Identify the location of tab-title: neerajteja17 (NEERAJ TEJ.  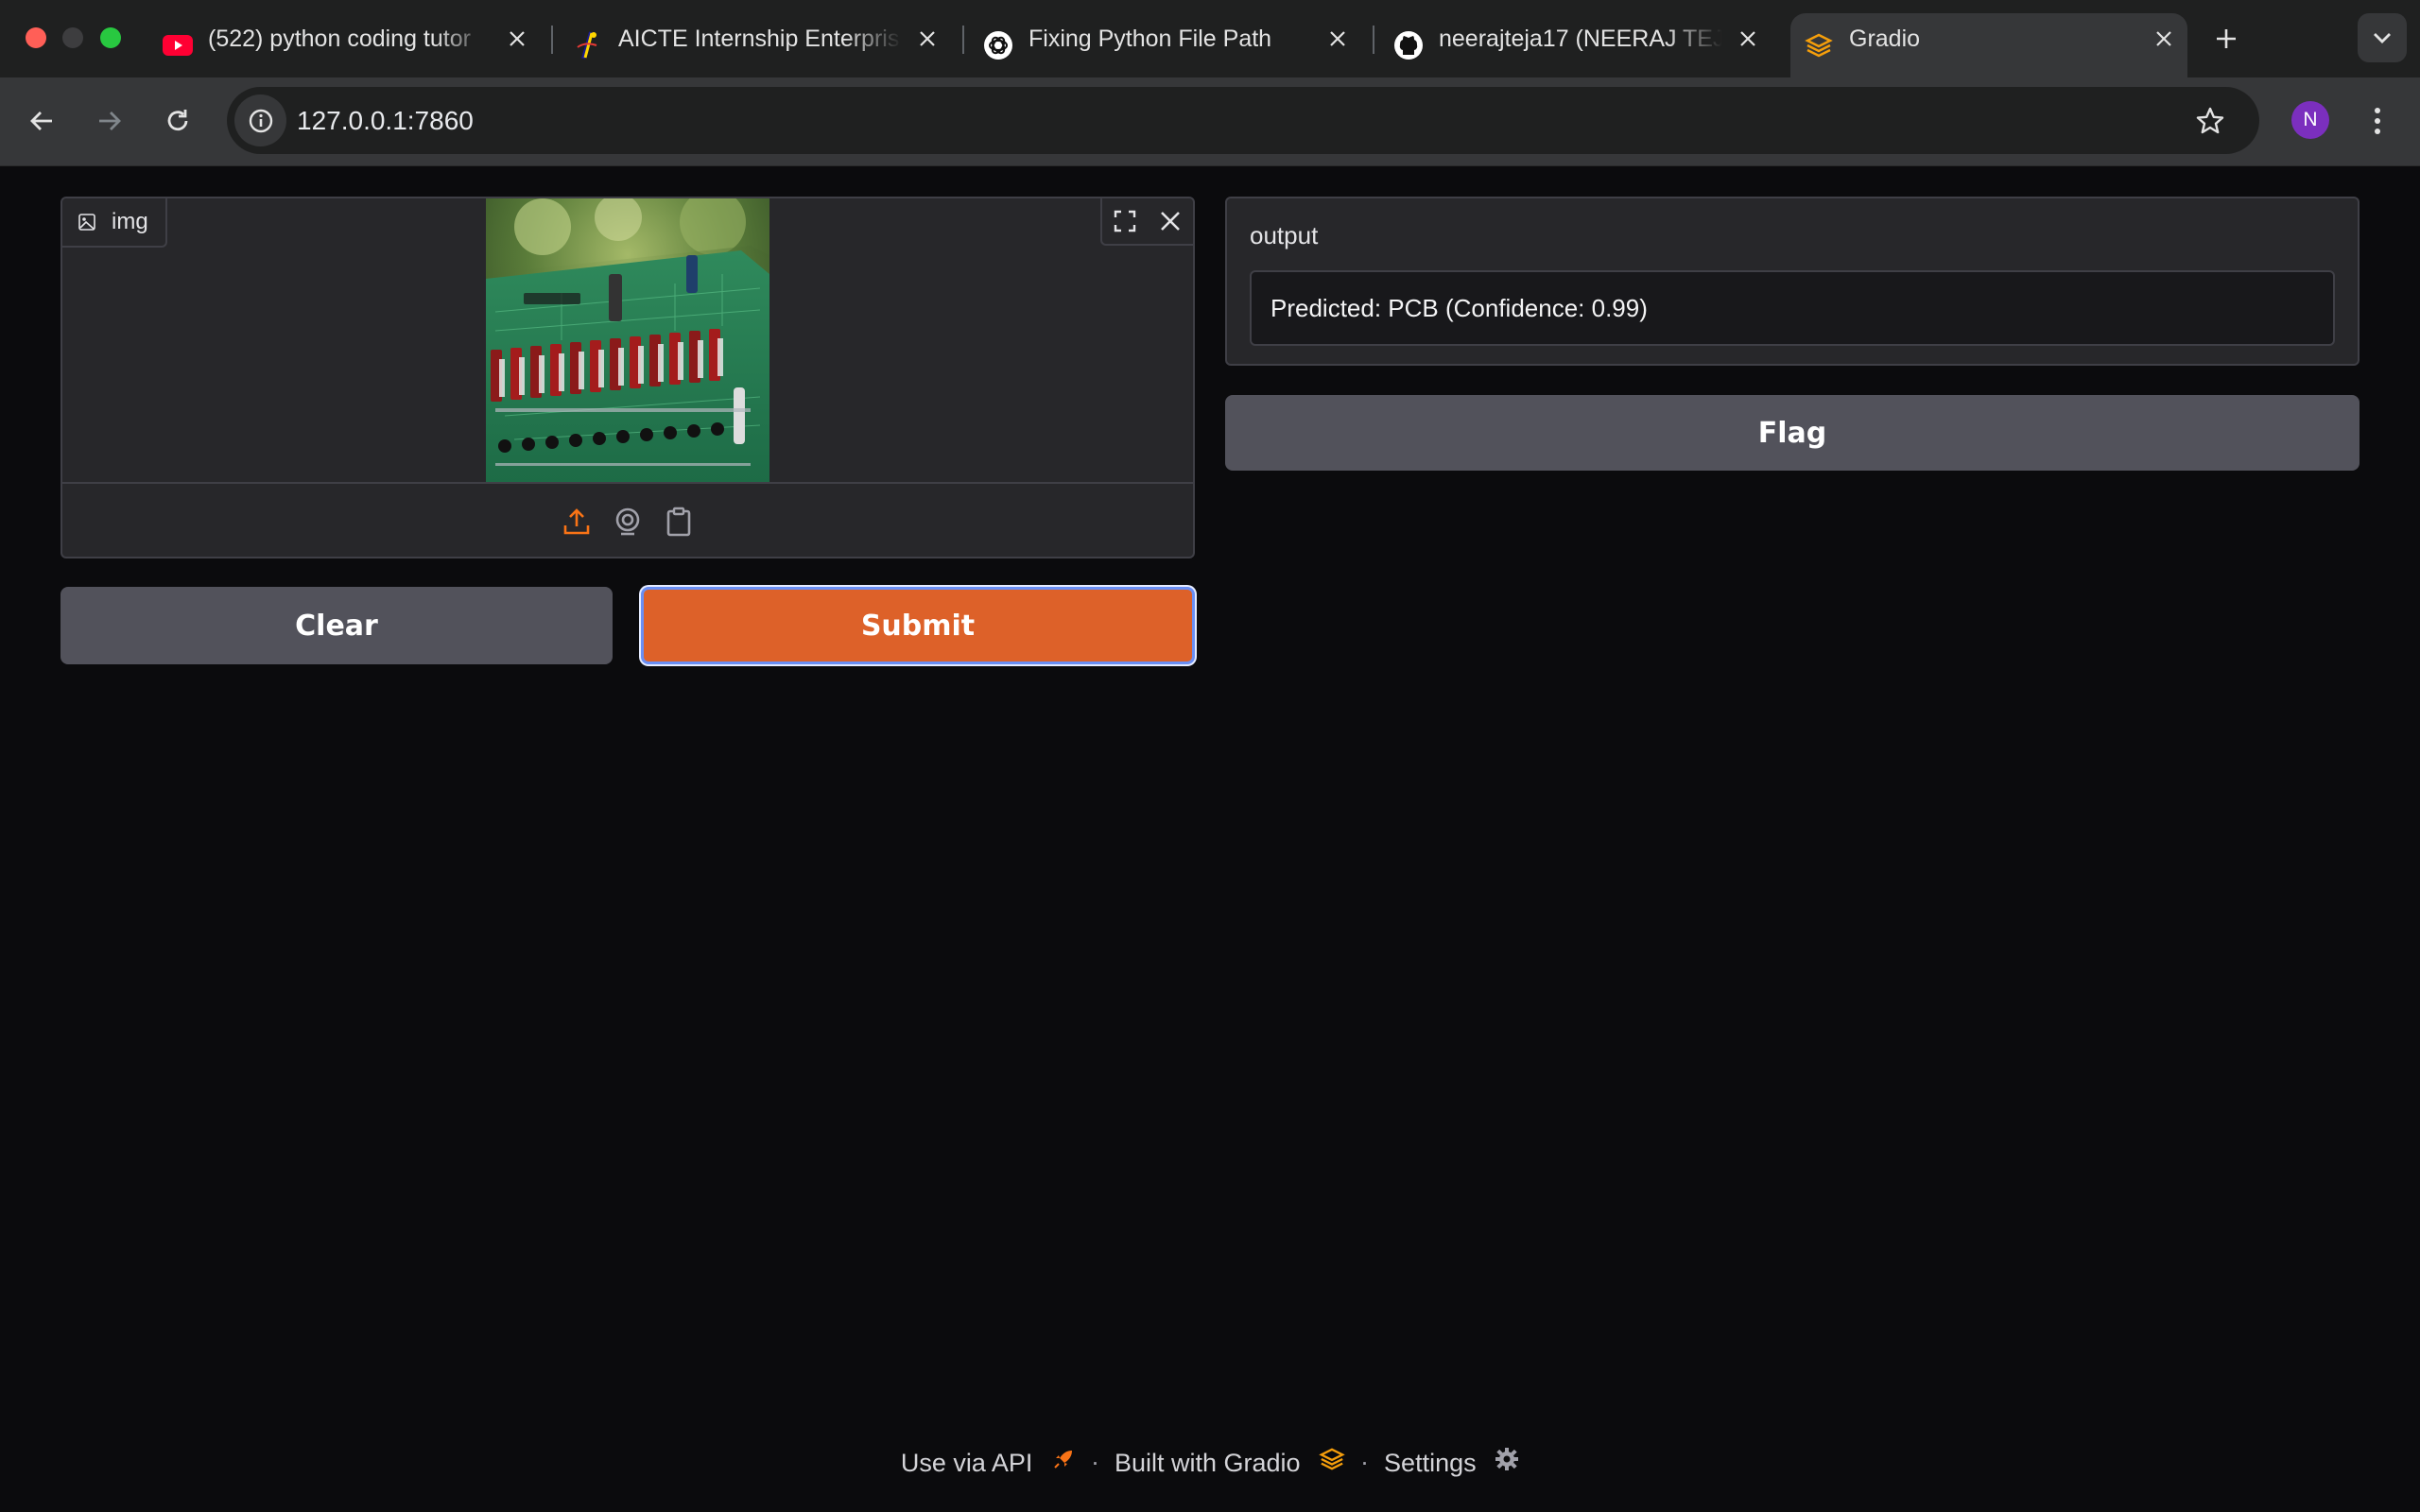
(1580, 39).